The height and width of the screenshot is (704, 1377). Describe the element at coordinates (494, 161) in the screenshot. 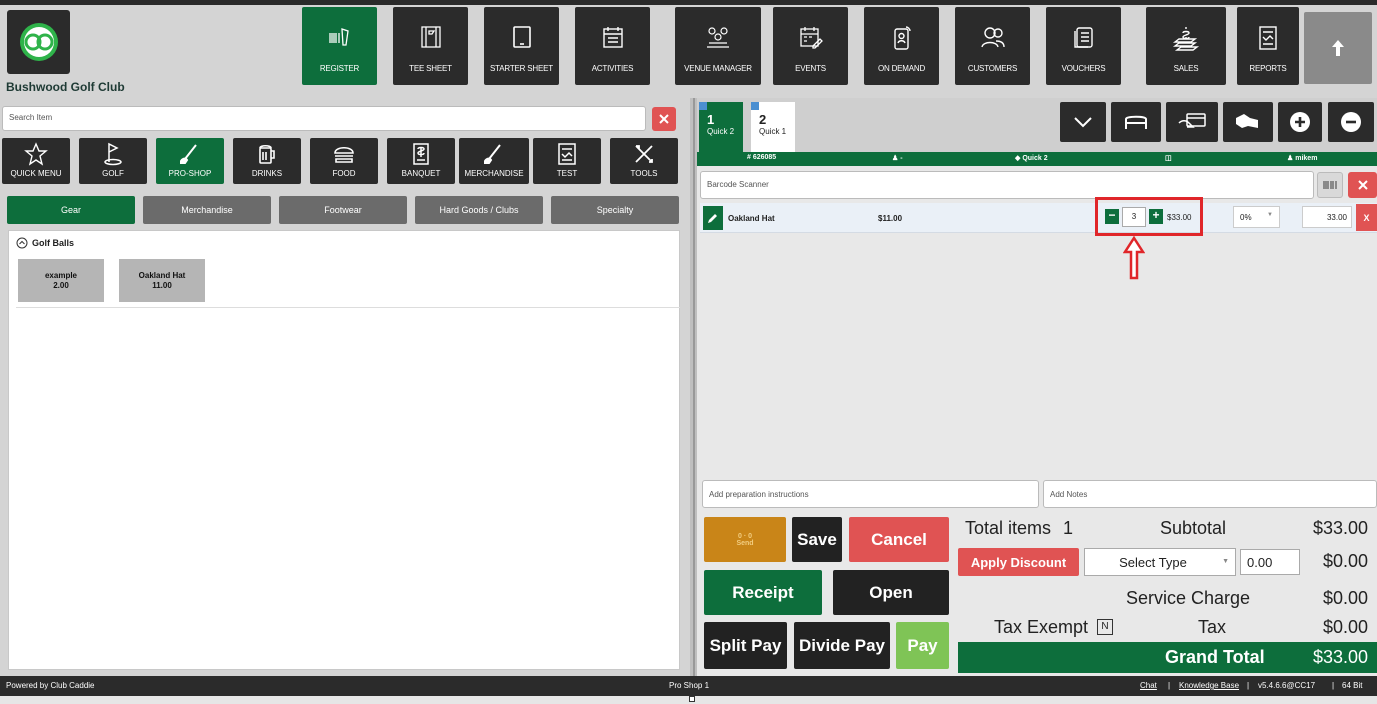

I see `category-merchandise: MERCHANDISE` at that location.